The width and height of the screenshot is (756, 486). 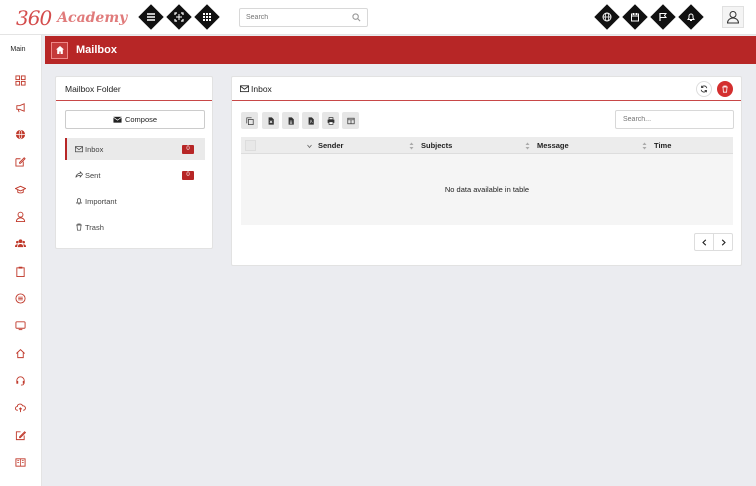 I want to click on clipboard-icon, so click(x=20, y=271).